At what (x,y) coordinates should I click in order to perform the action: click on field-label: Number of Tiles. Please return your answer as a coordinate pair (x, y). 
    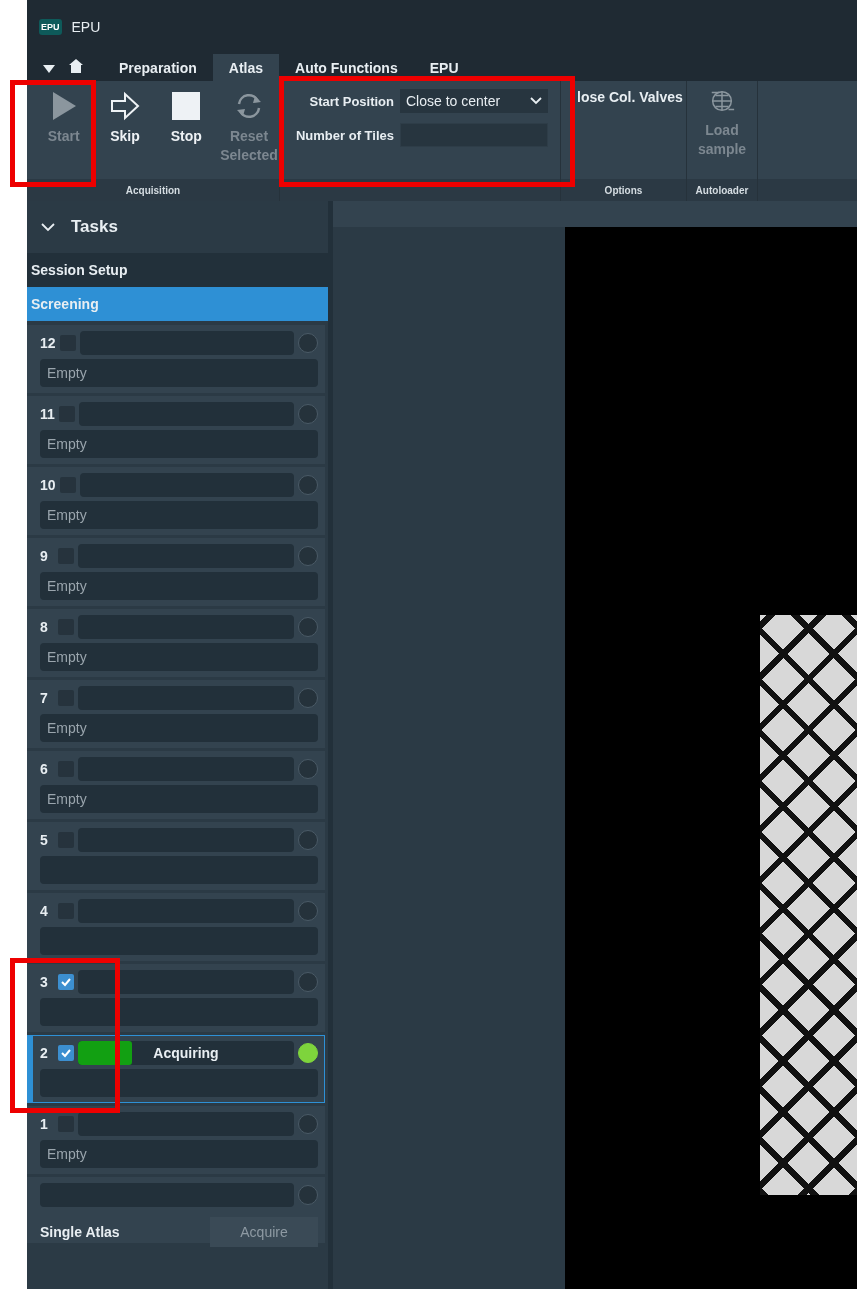
    Looking at the image, I should click on (345, 135).